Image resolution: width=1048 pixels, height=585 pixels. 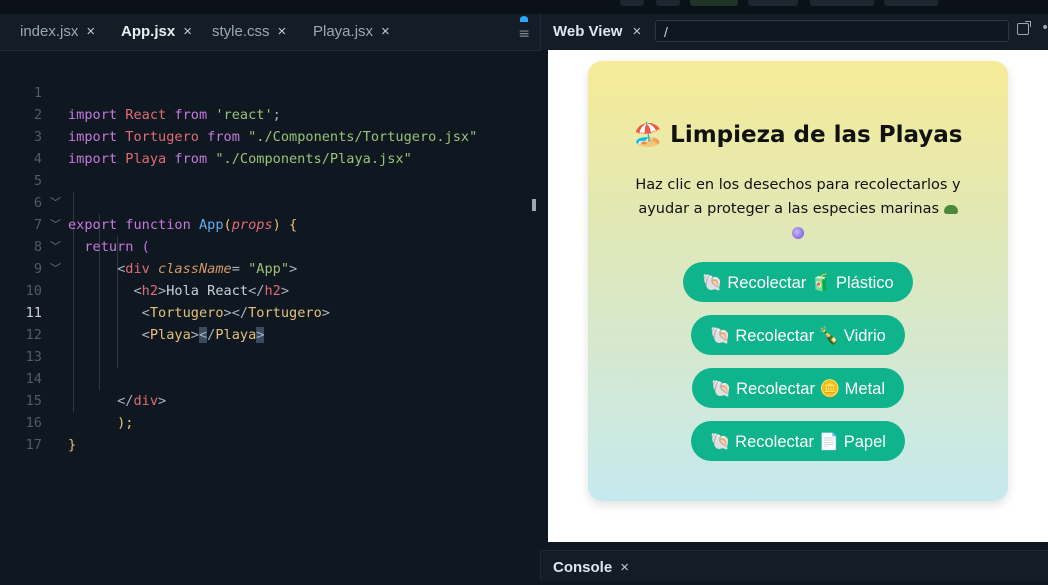 What do you see at coordinates (798, 233) in the screenshot?
I see `crystal-ball-icon` at bounding box center [798, 233].